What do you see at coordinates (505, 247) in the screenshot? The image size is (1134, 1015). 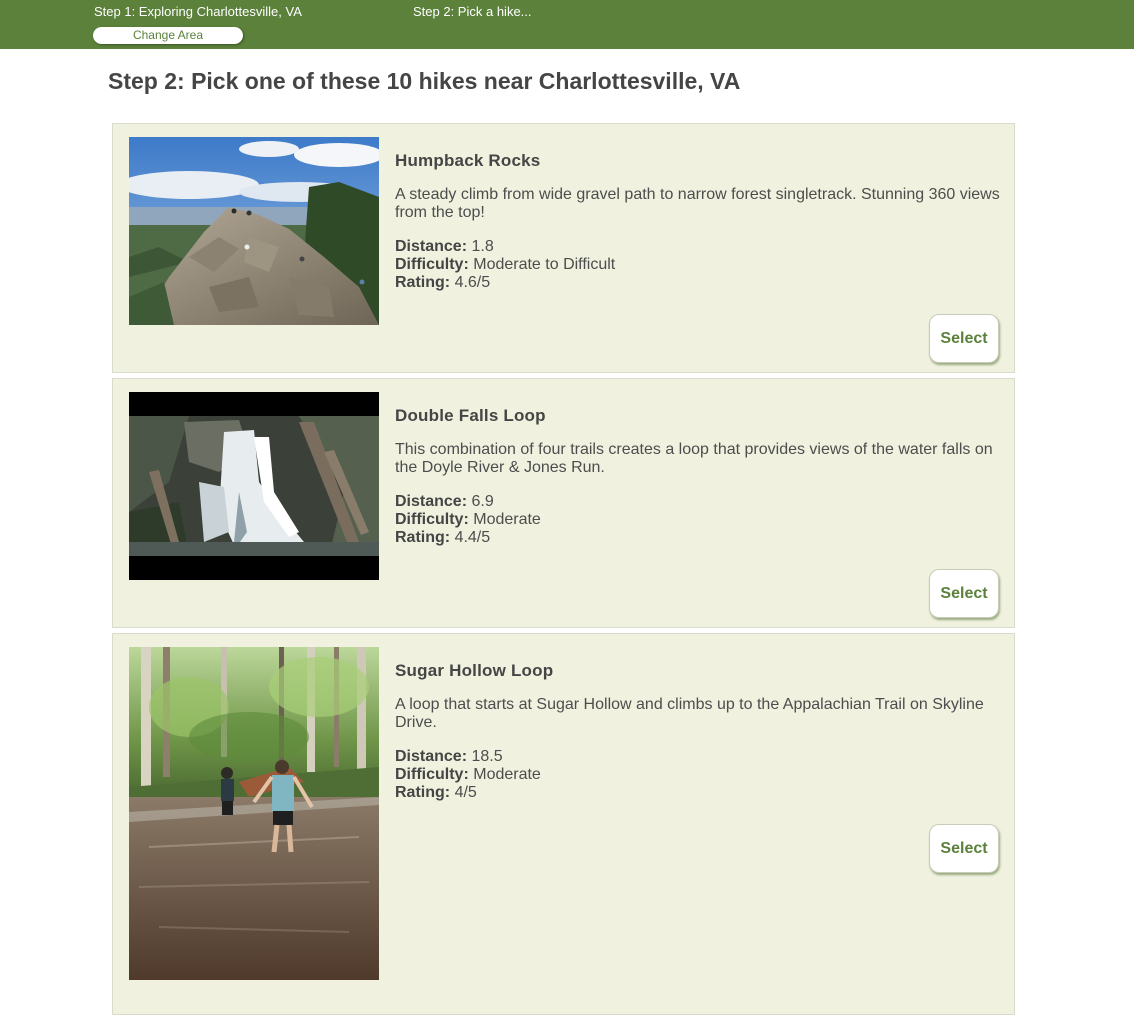 I see `distance-row: Distance: 1.8` at bounding box center [505, 247].